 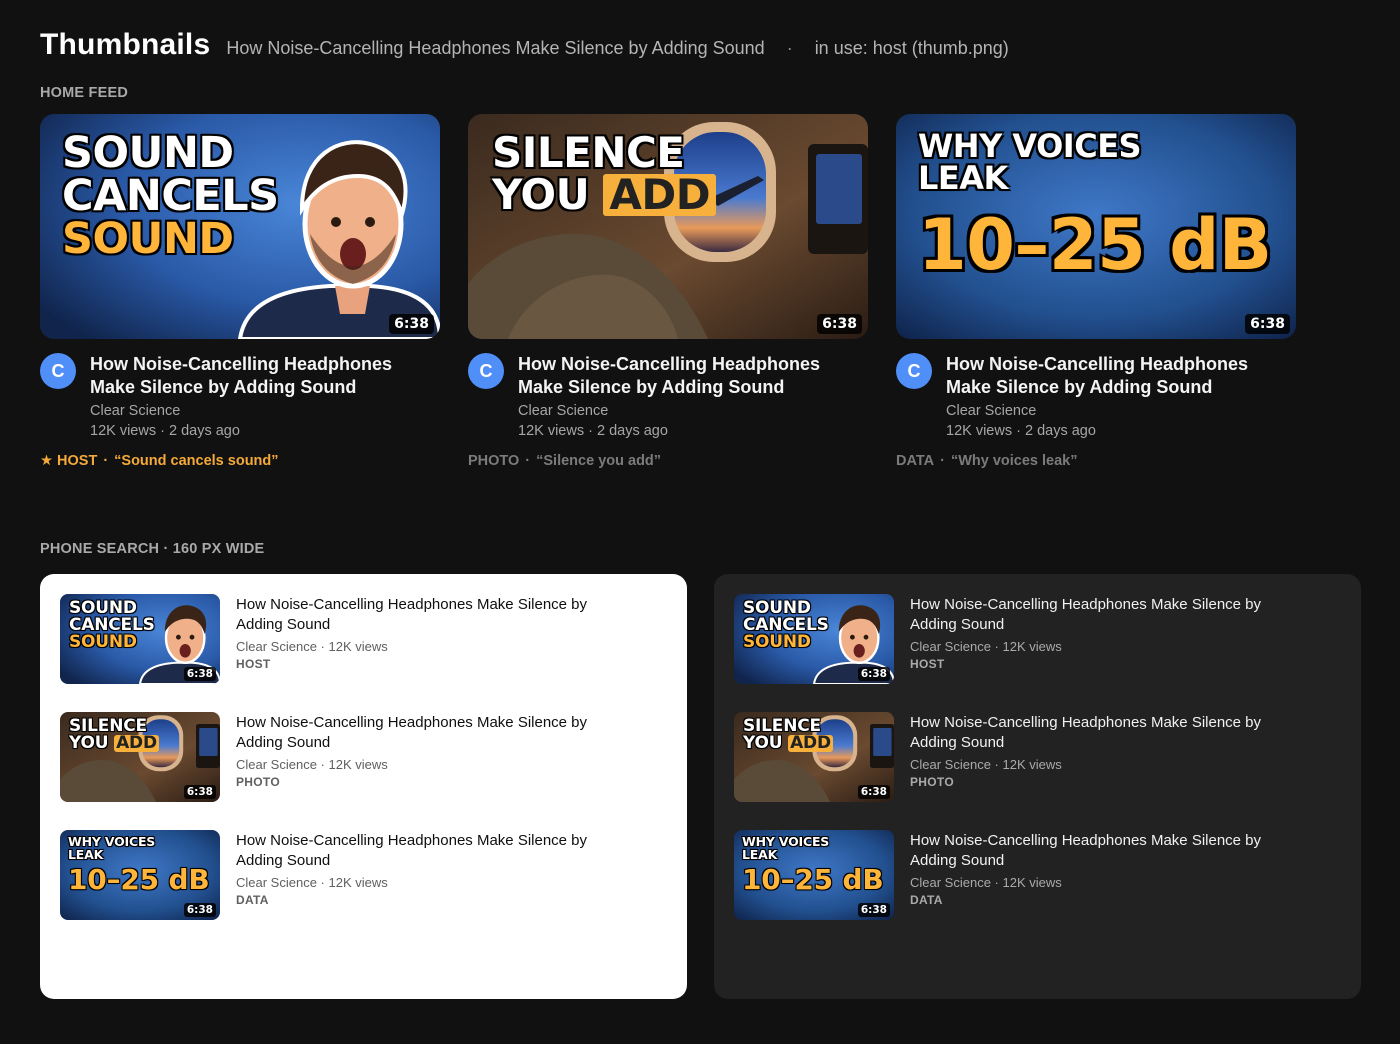 I want to click on thumbnail-data: WHY VOICES LEAK 10–25 dB 6:38, so click(x=1096, y=226).